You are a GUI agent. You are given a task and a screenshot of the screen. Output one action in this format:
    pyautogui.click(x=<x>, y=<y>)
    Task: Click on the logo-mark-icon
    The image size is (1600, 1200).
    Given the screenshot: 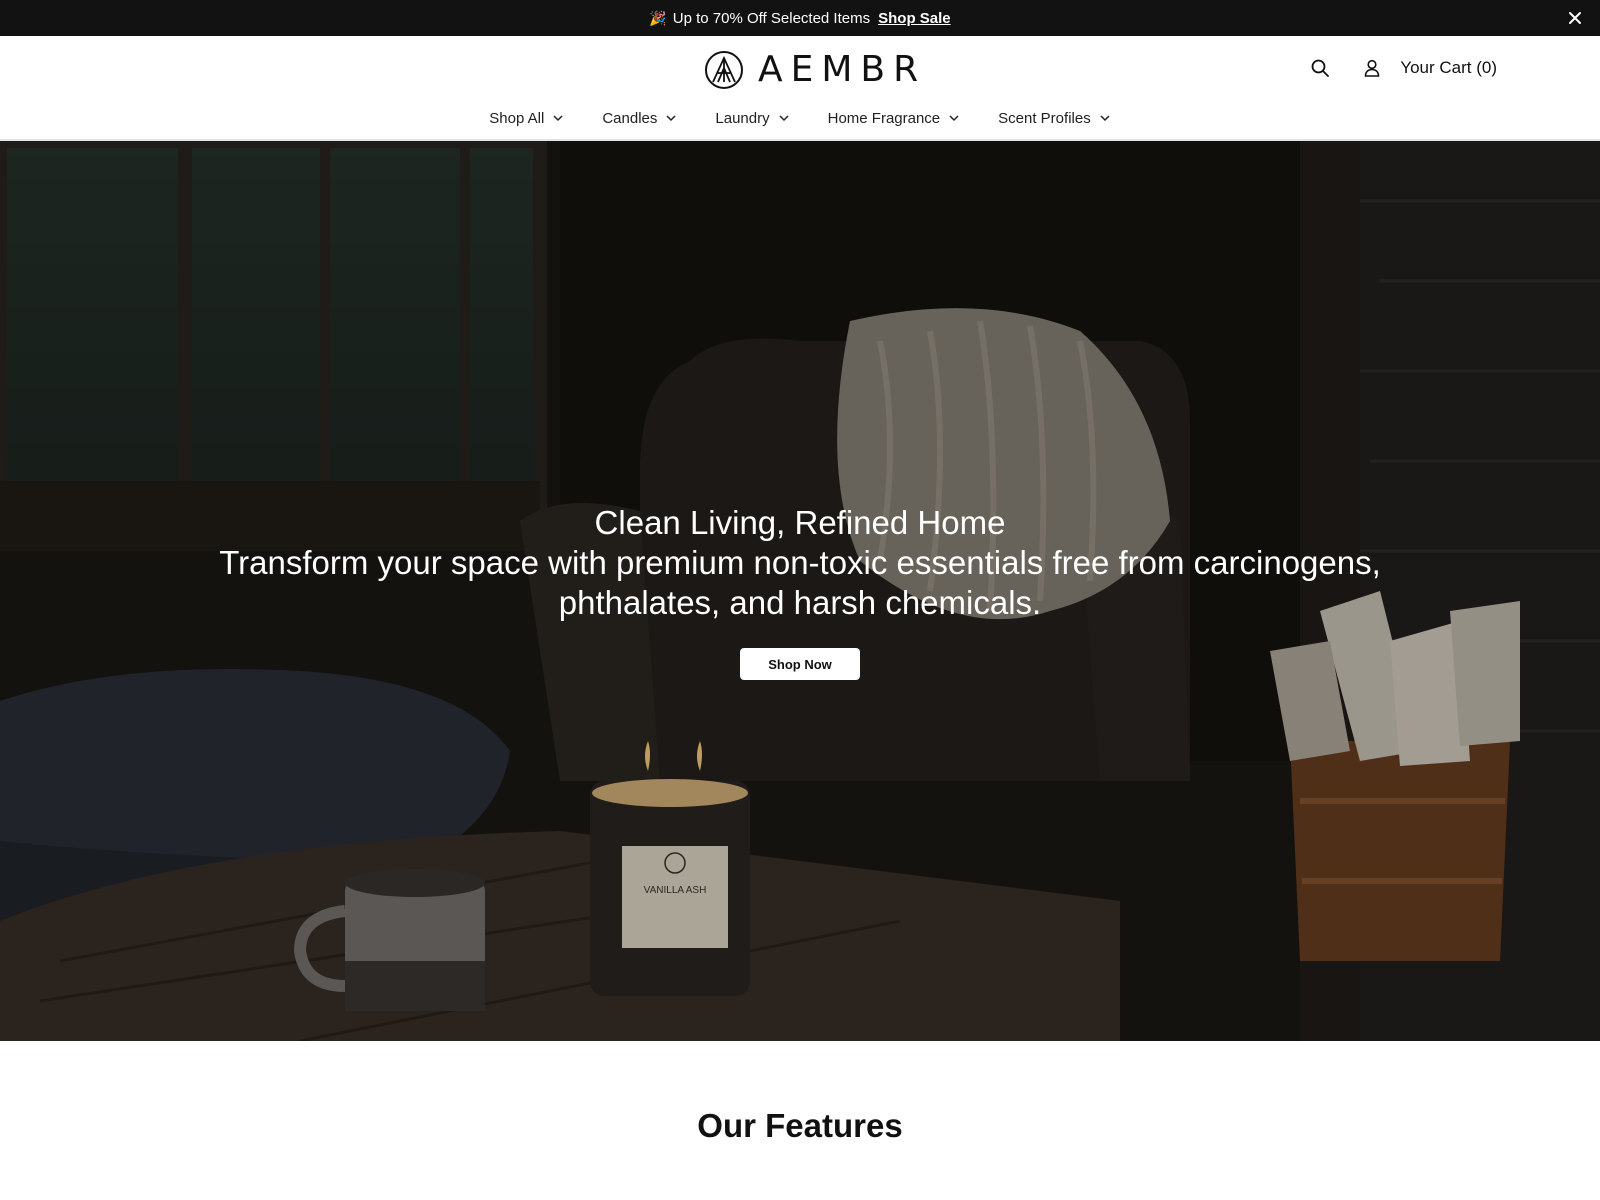 What is the action you would take?
    pyautogui.click(x=724, y=70)
    